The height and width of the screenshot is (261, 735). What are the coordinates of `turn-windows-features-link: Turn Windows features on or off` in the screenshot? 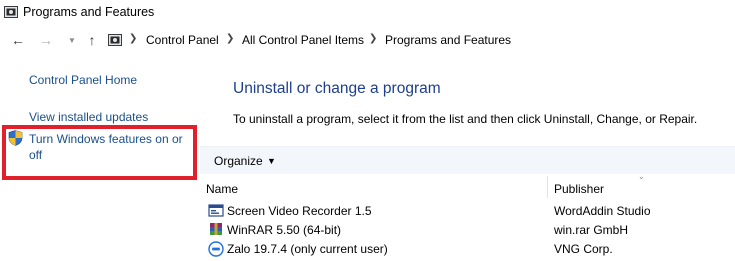 It's located at (111, 147).